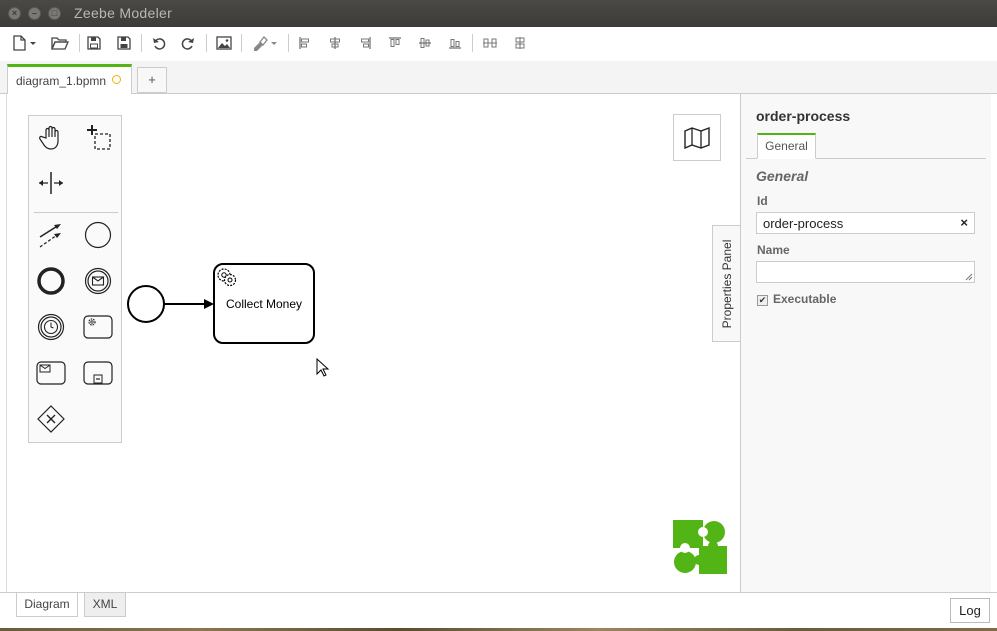 This screenshot has width=997, height=631. Describe the element at coordinates (116, 79) in the screenshot. I see `unsaved-indicator-icon` at that location.